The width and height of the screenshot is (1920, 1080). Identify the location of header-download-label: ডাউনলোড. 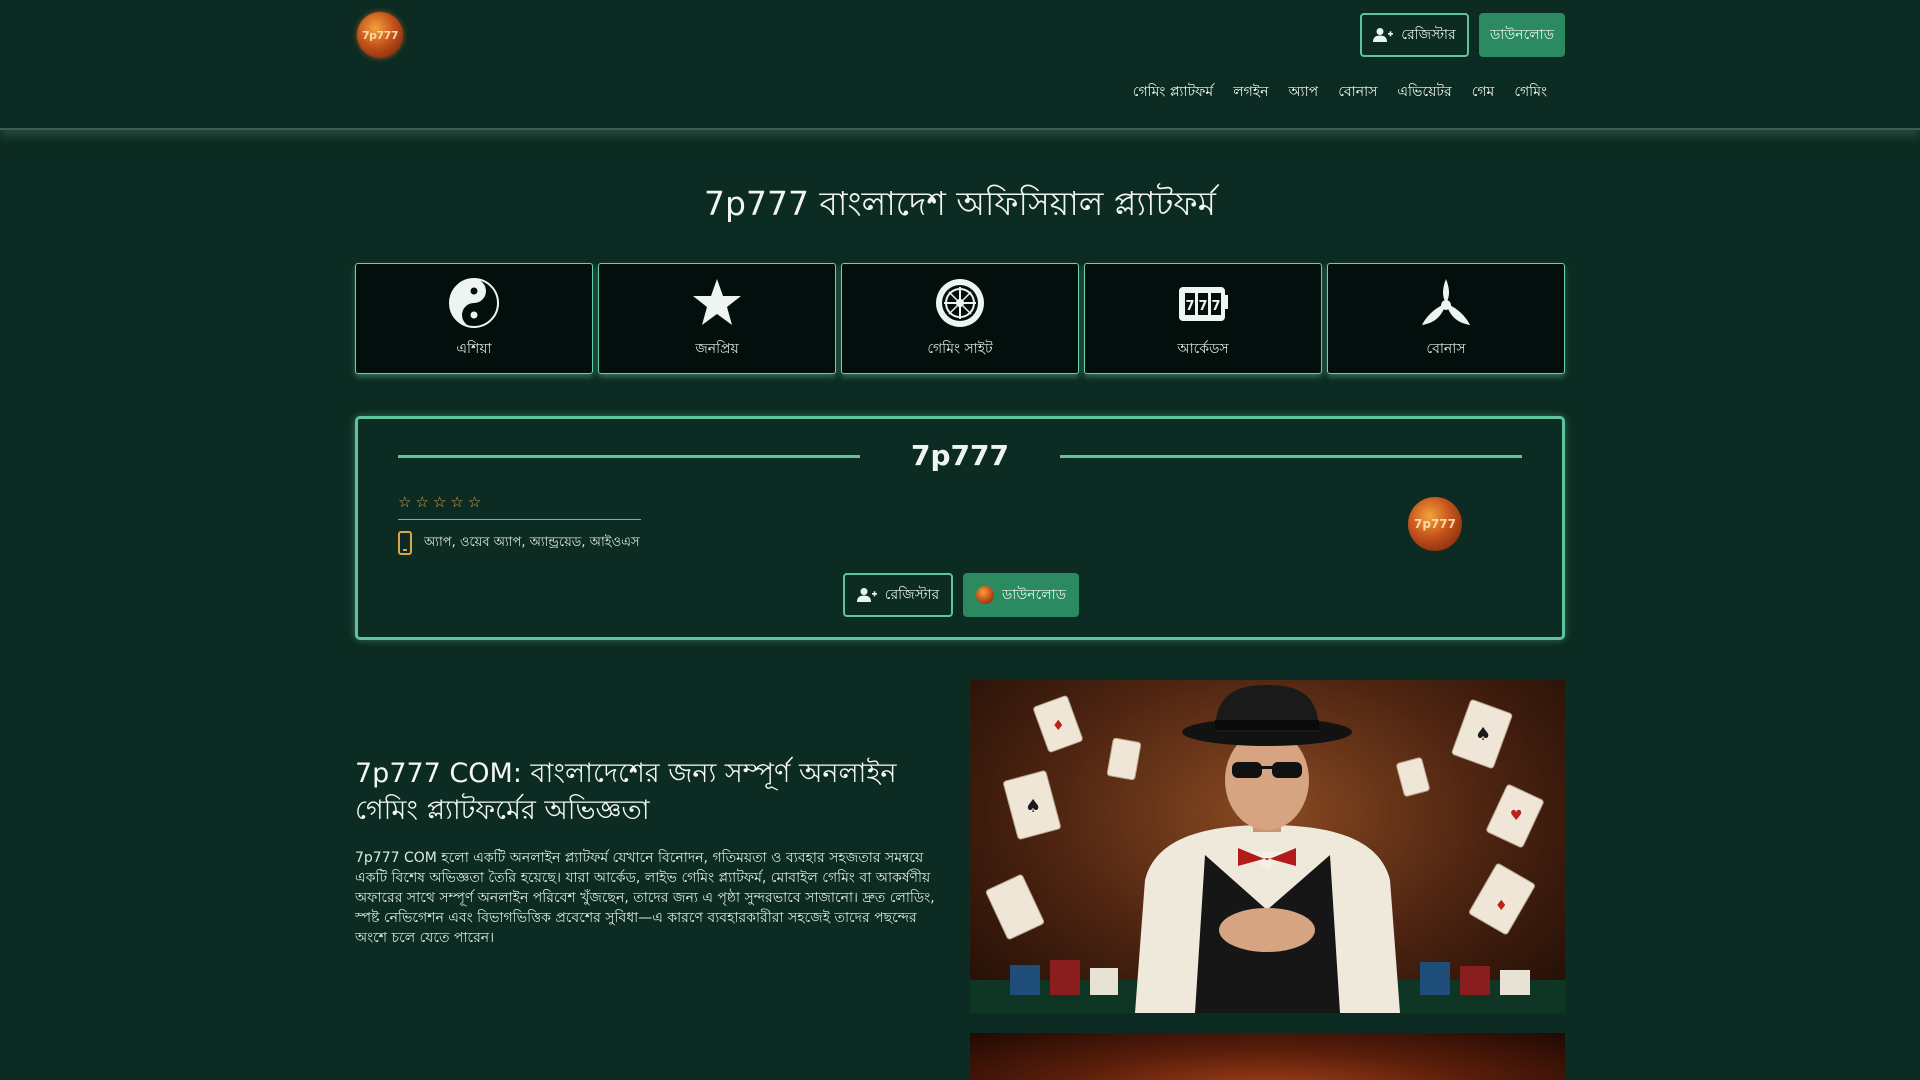
(1522, 35).